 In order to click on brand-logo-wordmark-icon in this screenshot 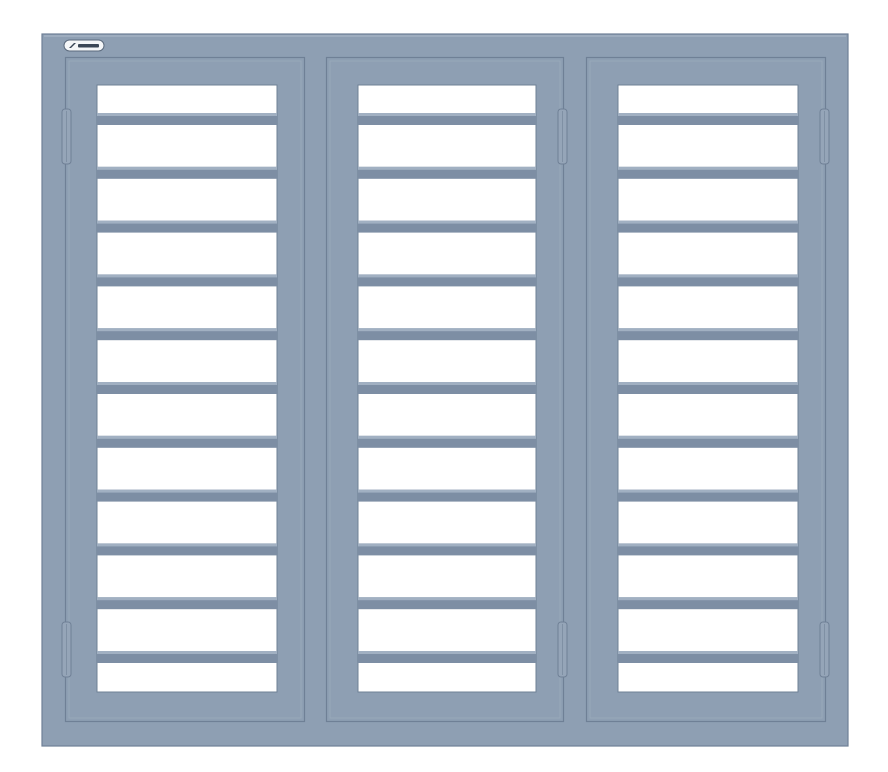, I will do `click(88, 46)`.